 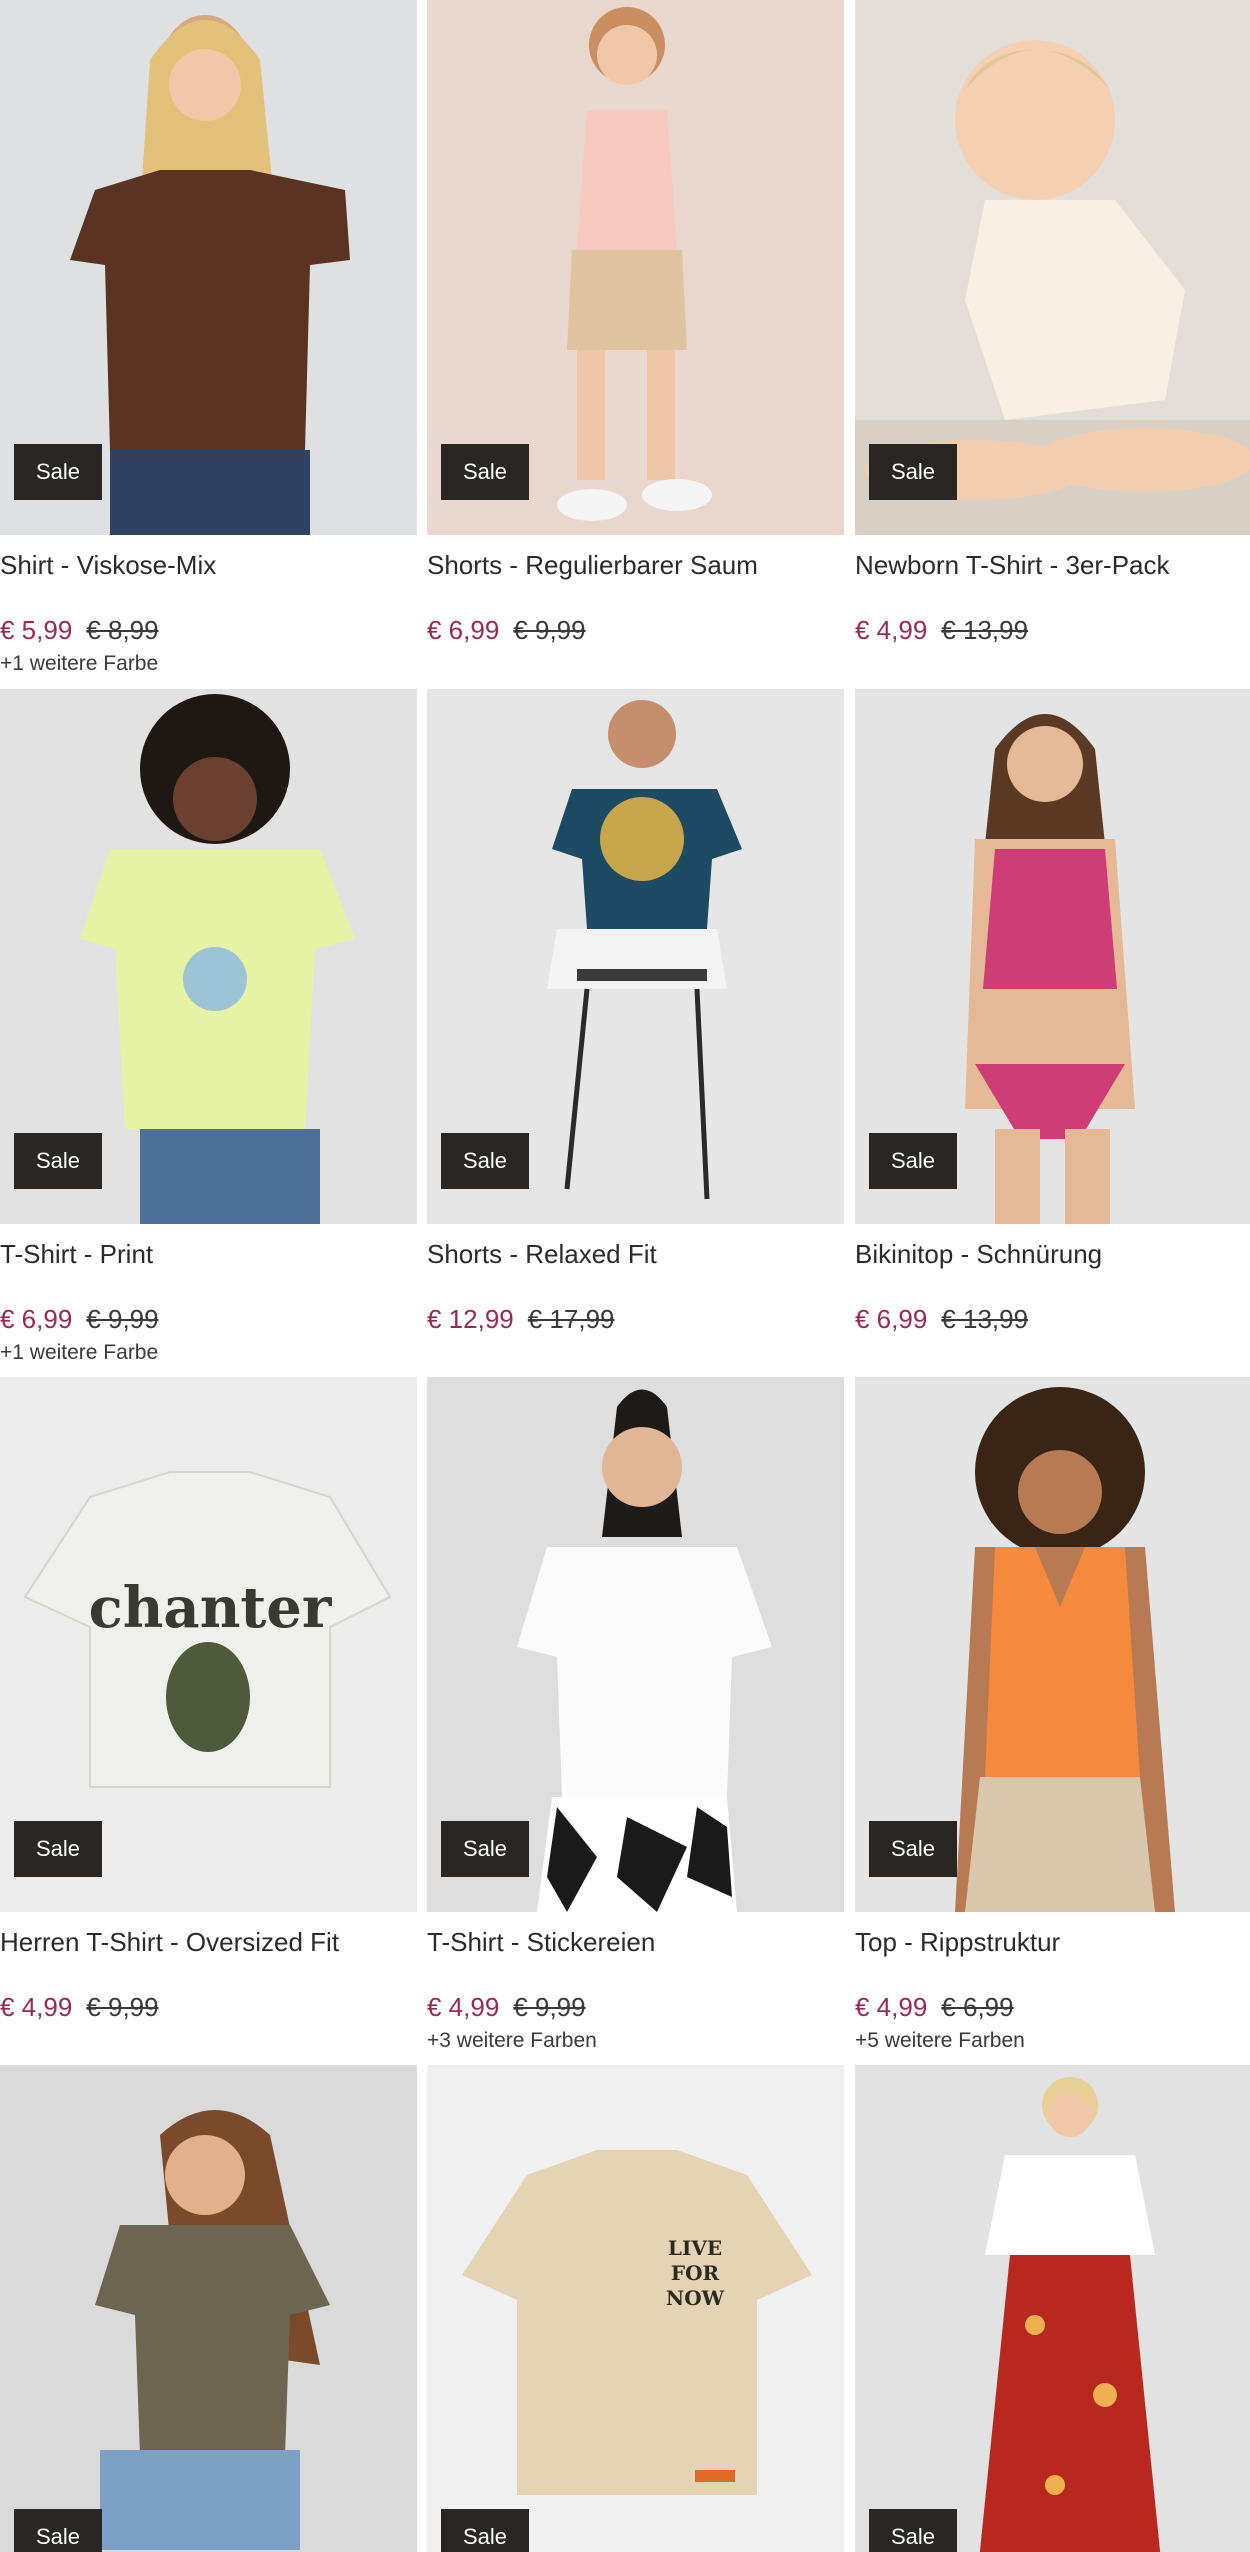 What do you see at coordinates (695, 2298) in the screenshot?
I see `svg-text: NOW` at bounding box center [695, 2298].